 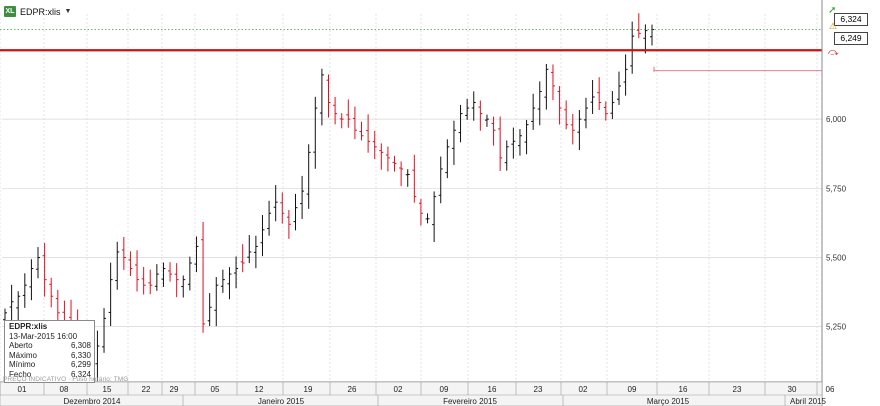 I want to click on spreadsheet-icon: XL, so click(x=10, y=11).